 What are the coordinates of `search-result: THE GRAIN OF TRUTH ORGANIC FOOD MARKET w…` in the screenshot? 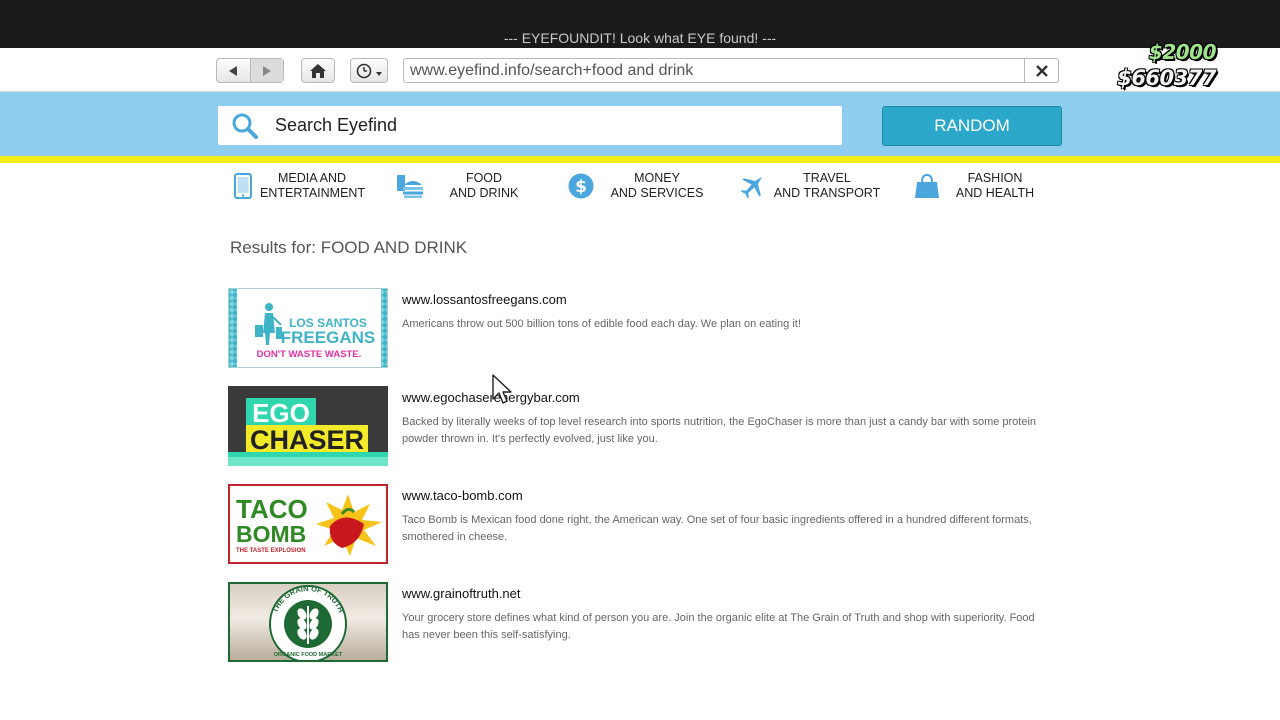 It's located at (643, 623).